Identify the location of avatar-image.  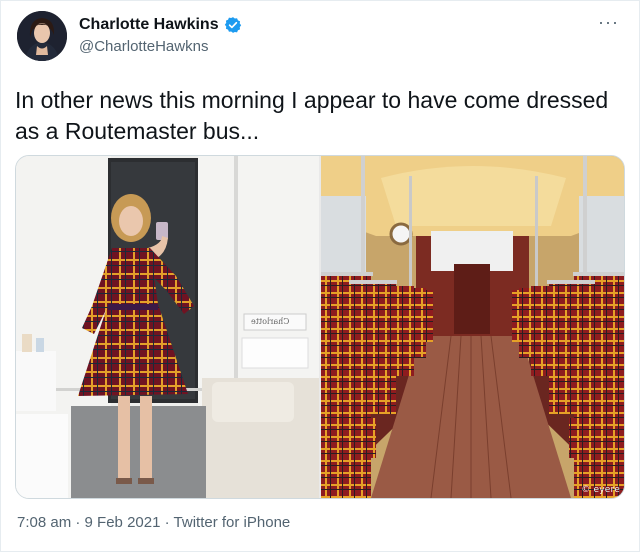
(42, 36).